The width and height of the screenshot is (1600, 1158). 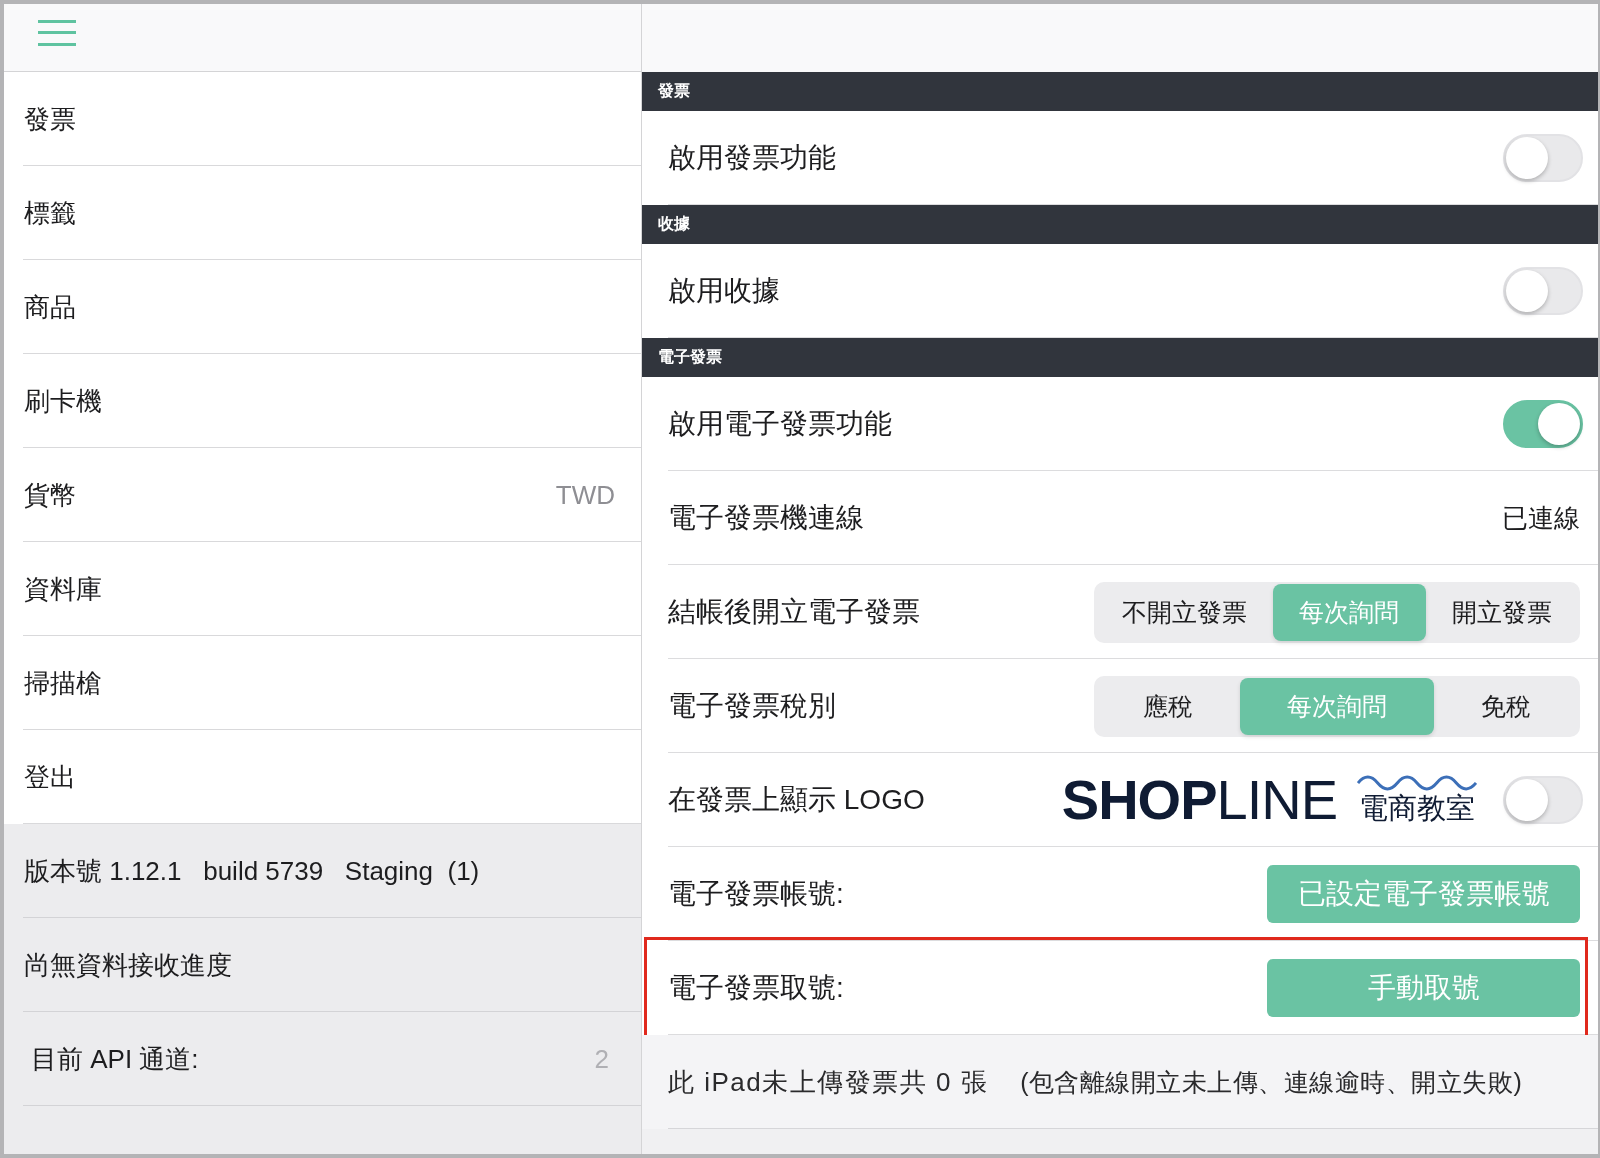 What do you see at coordinates (57, 33) in the screenshot?
I see `menu-icon` at bounding box center [57, 33].